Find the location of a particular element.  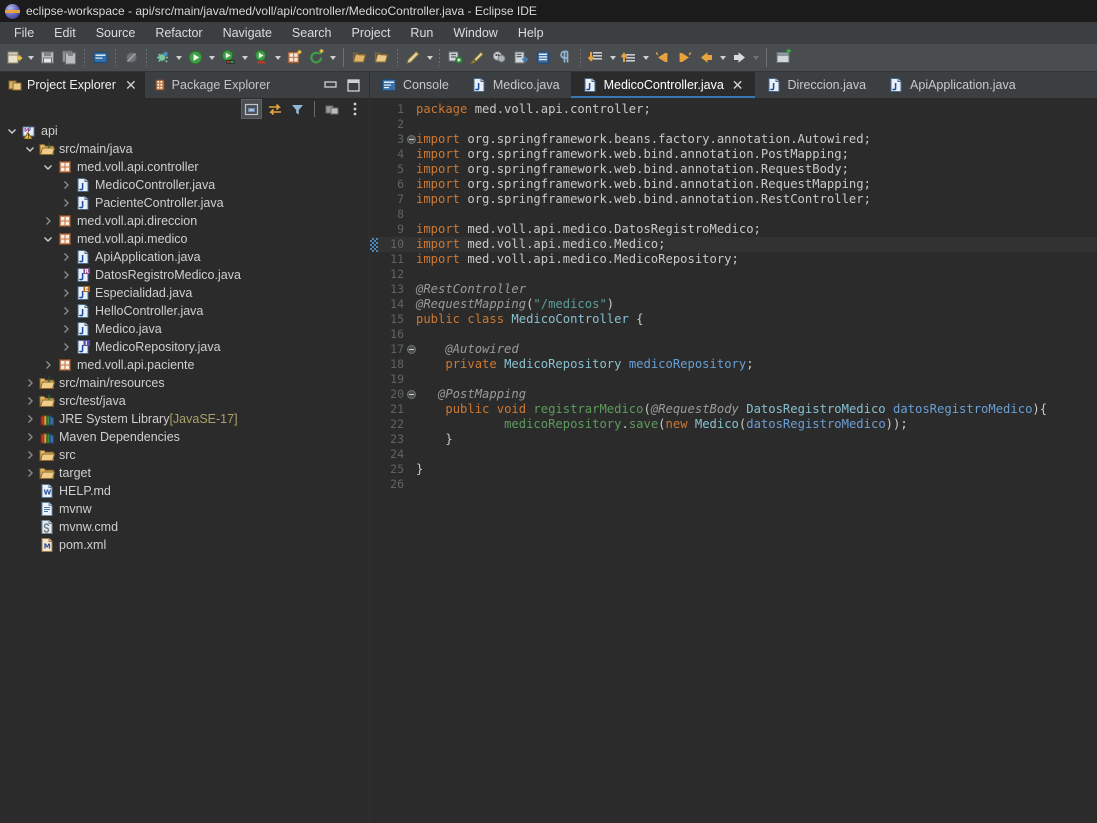

view-menu-packages-icon is located at coordinates (331, 109).